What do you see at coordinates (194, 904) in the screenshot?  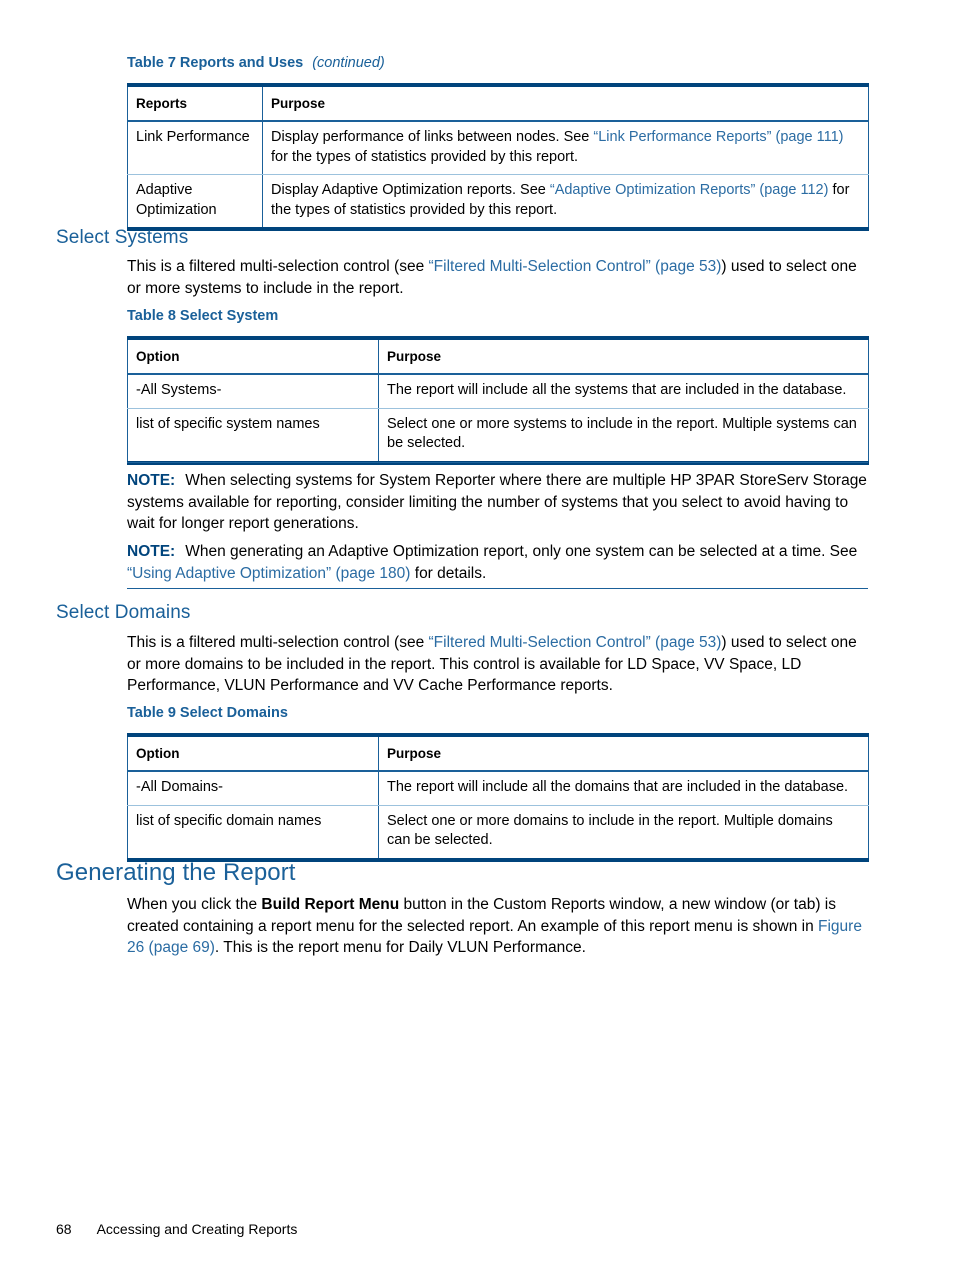 I see `paragraph-text-pre: When you click the` at bounding box center [194, 904].